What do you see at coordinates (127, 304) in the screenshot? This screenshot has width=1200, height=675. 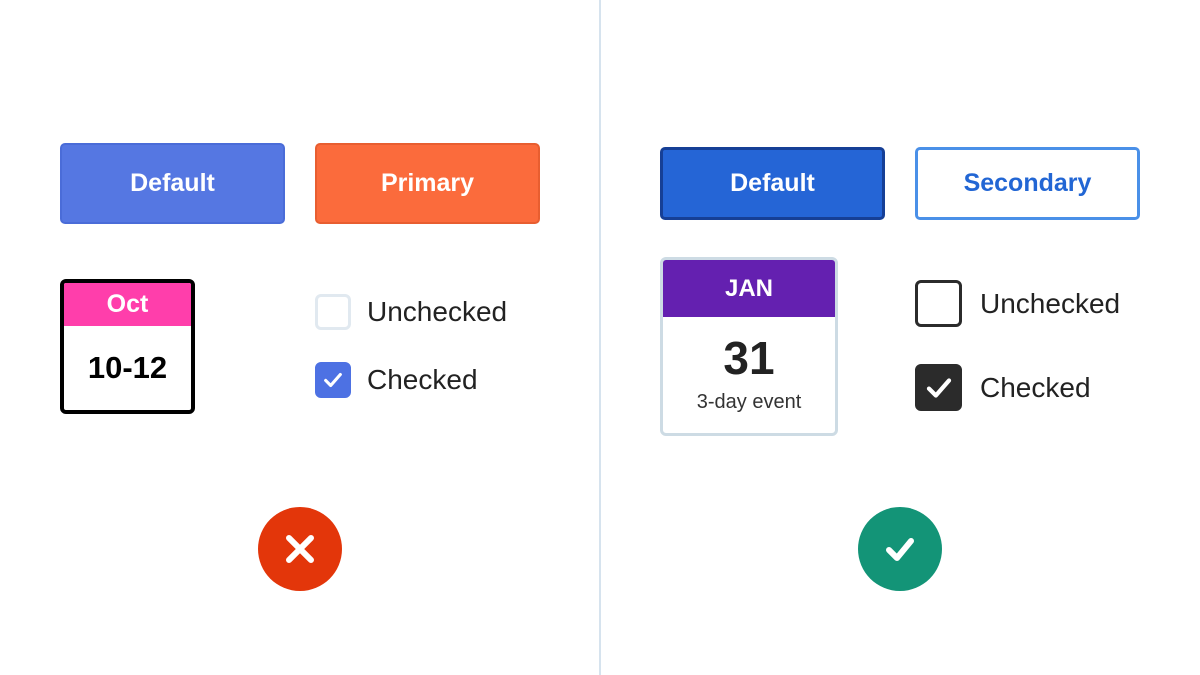 I see `calendar-month: Oct` at bounding box center [127, 304].